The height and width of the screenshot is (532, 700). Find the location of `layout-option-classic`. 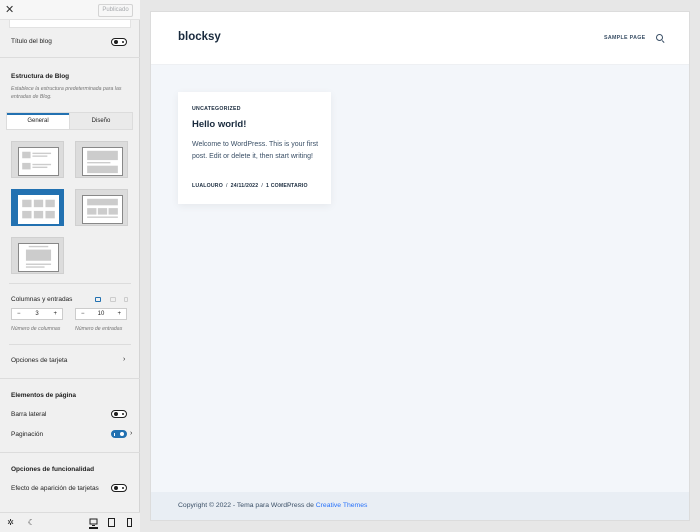

layout-option-classic is located at coordinates (101, 159).